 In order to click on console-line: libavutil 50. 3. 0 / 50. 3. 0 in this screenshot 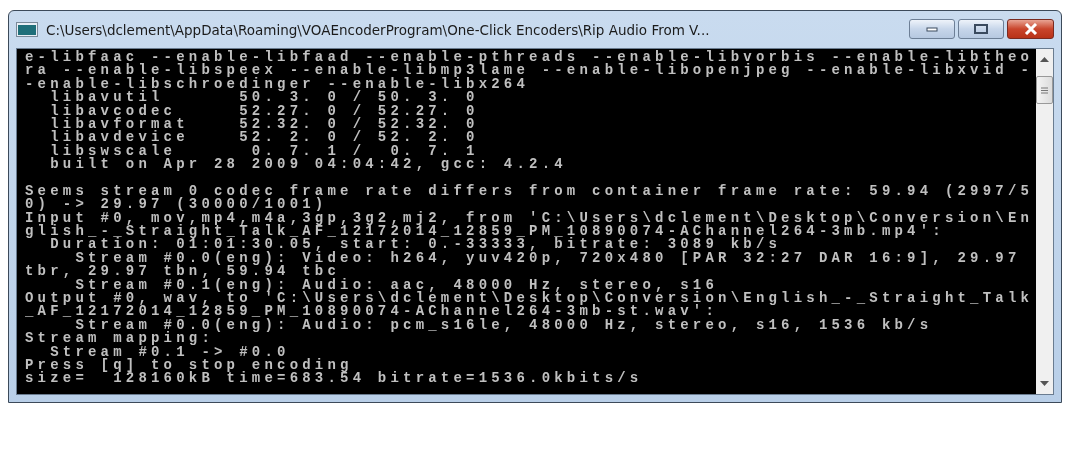, I will do `click(264, 98)`.